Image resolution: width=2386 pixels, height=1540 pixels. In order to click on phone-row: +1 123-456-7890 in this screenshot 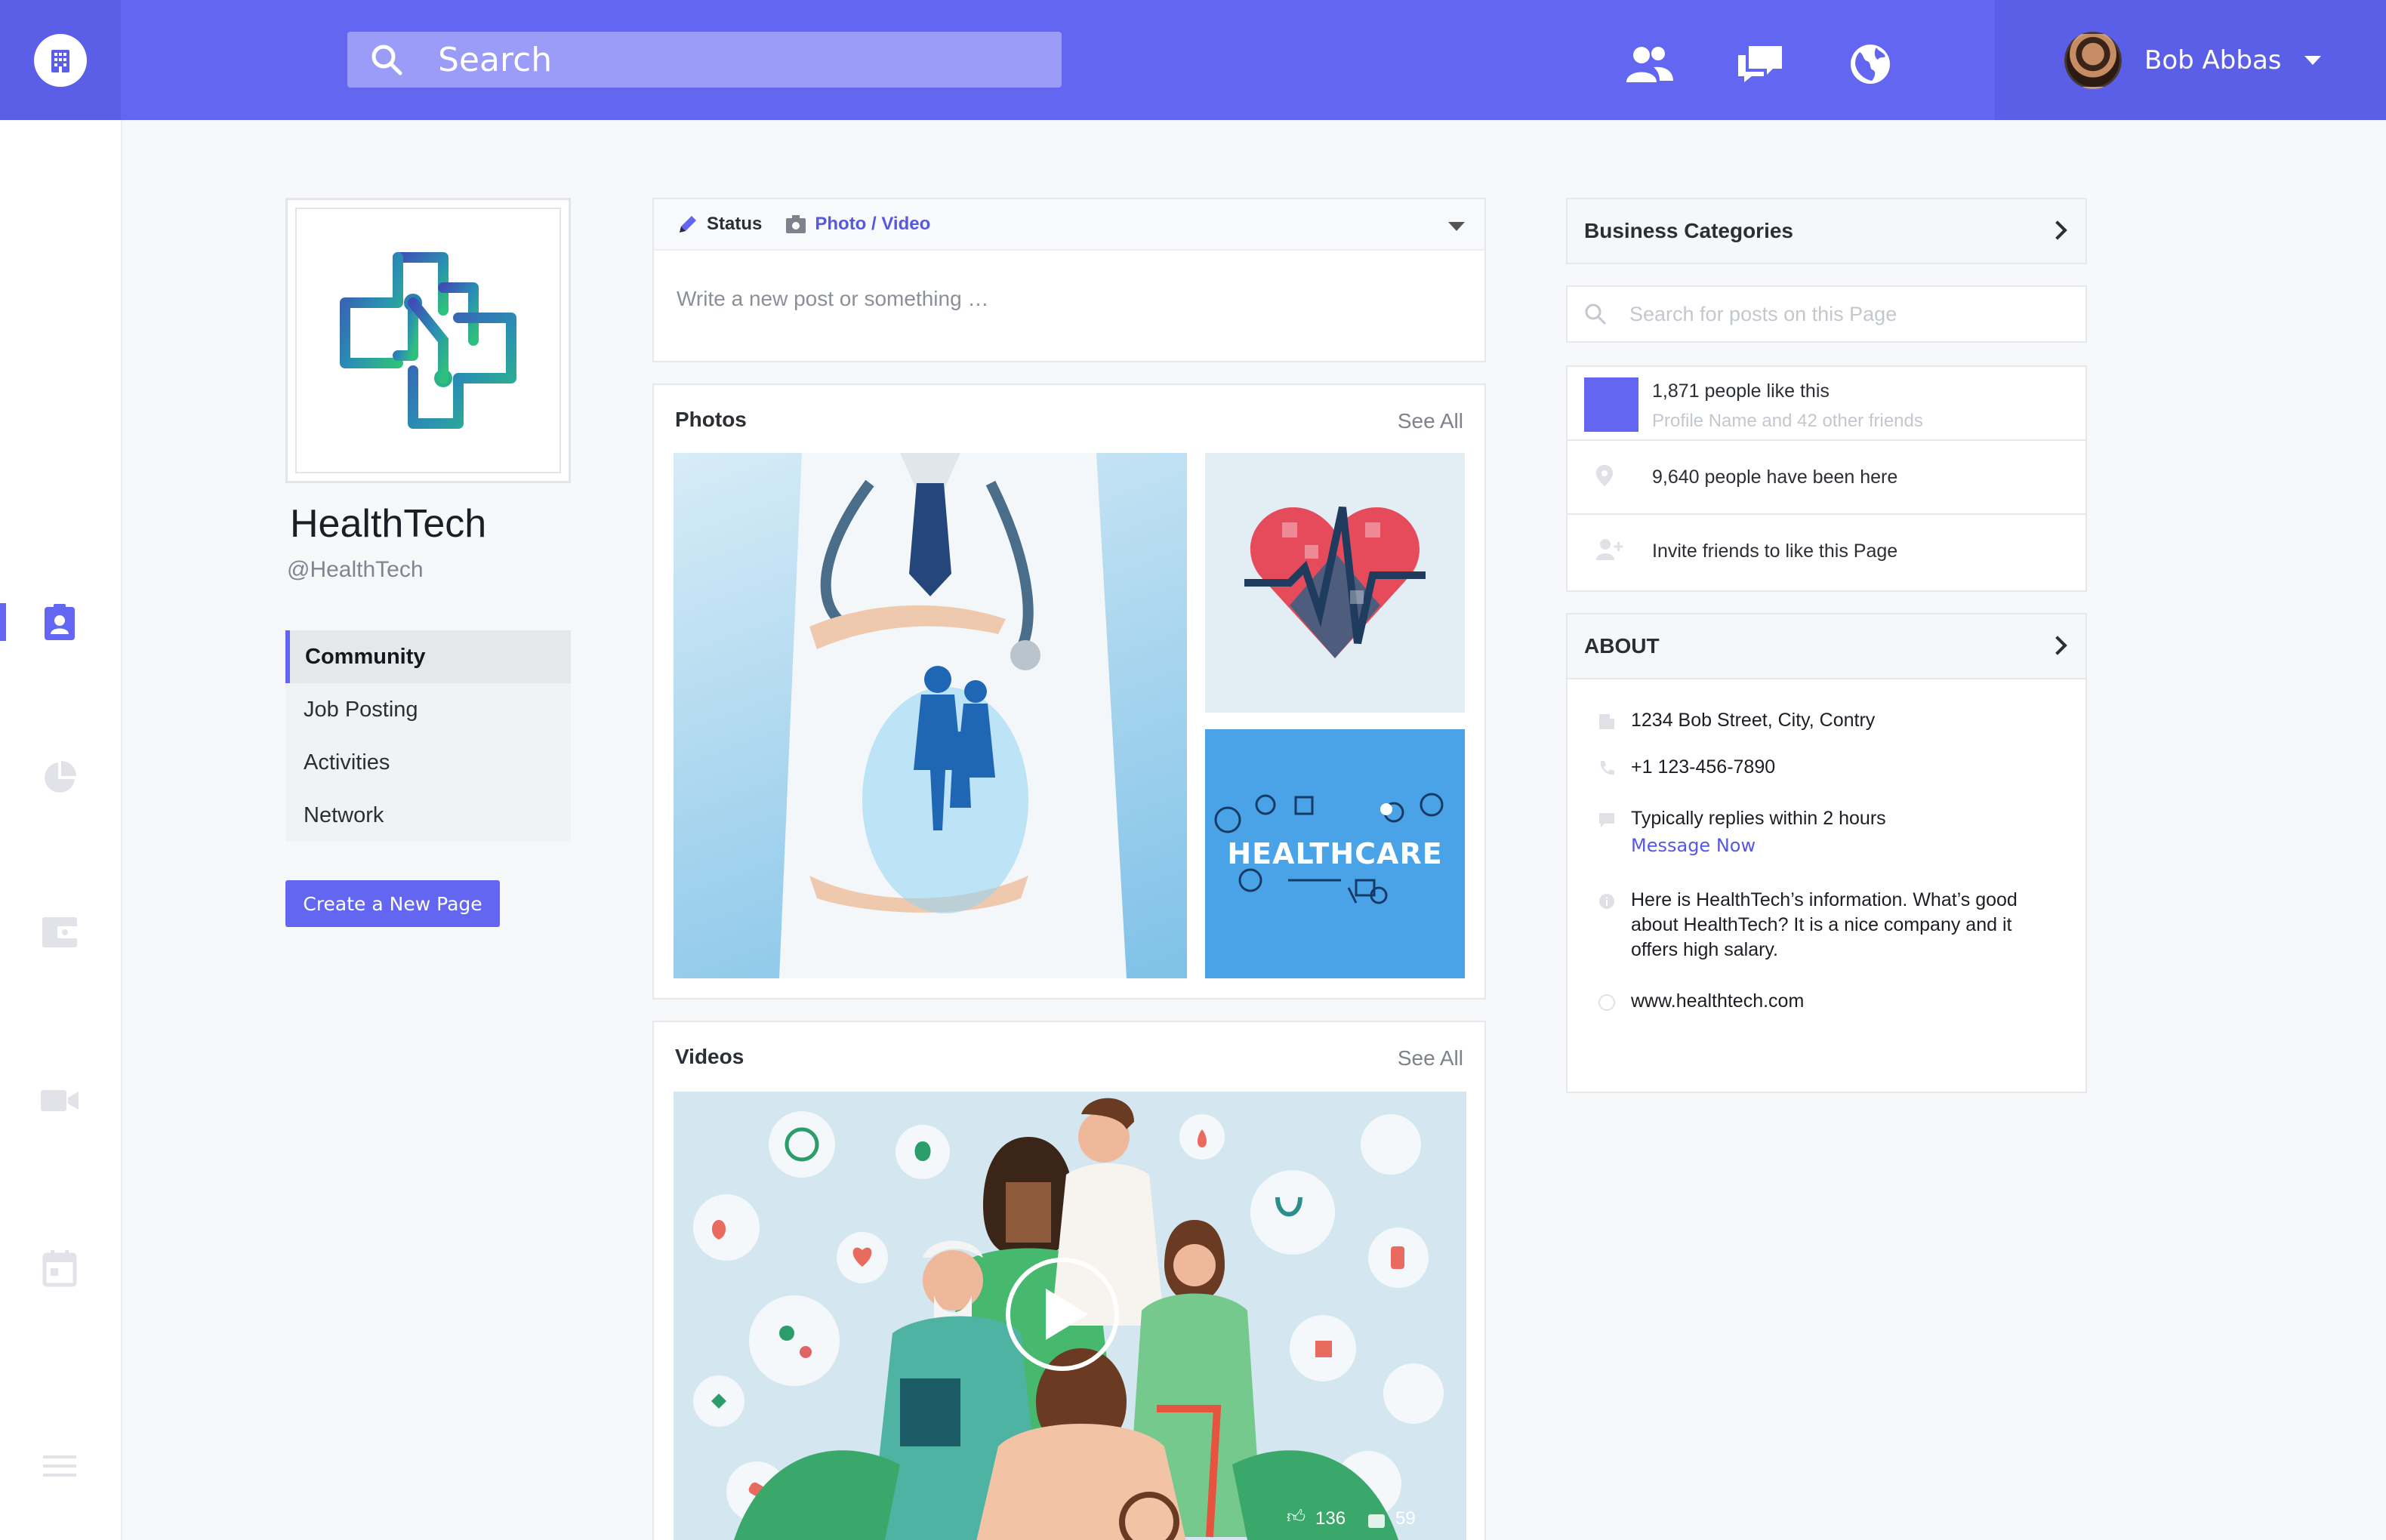, I will do `click(1686, 767)`.